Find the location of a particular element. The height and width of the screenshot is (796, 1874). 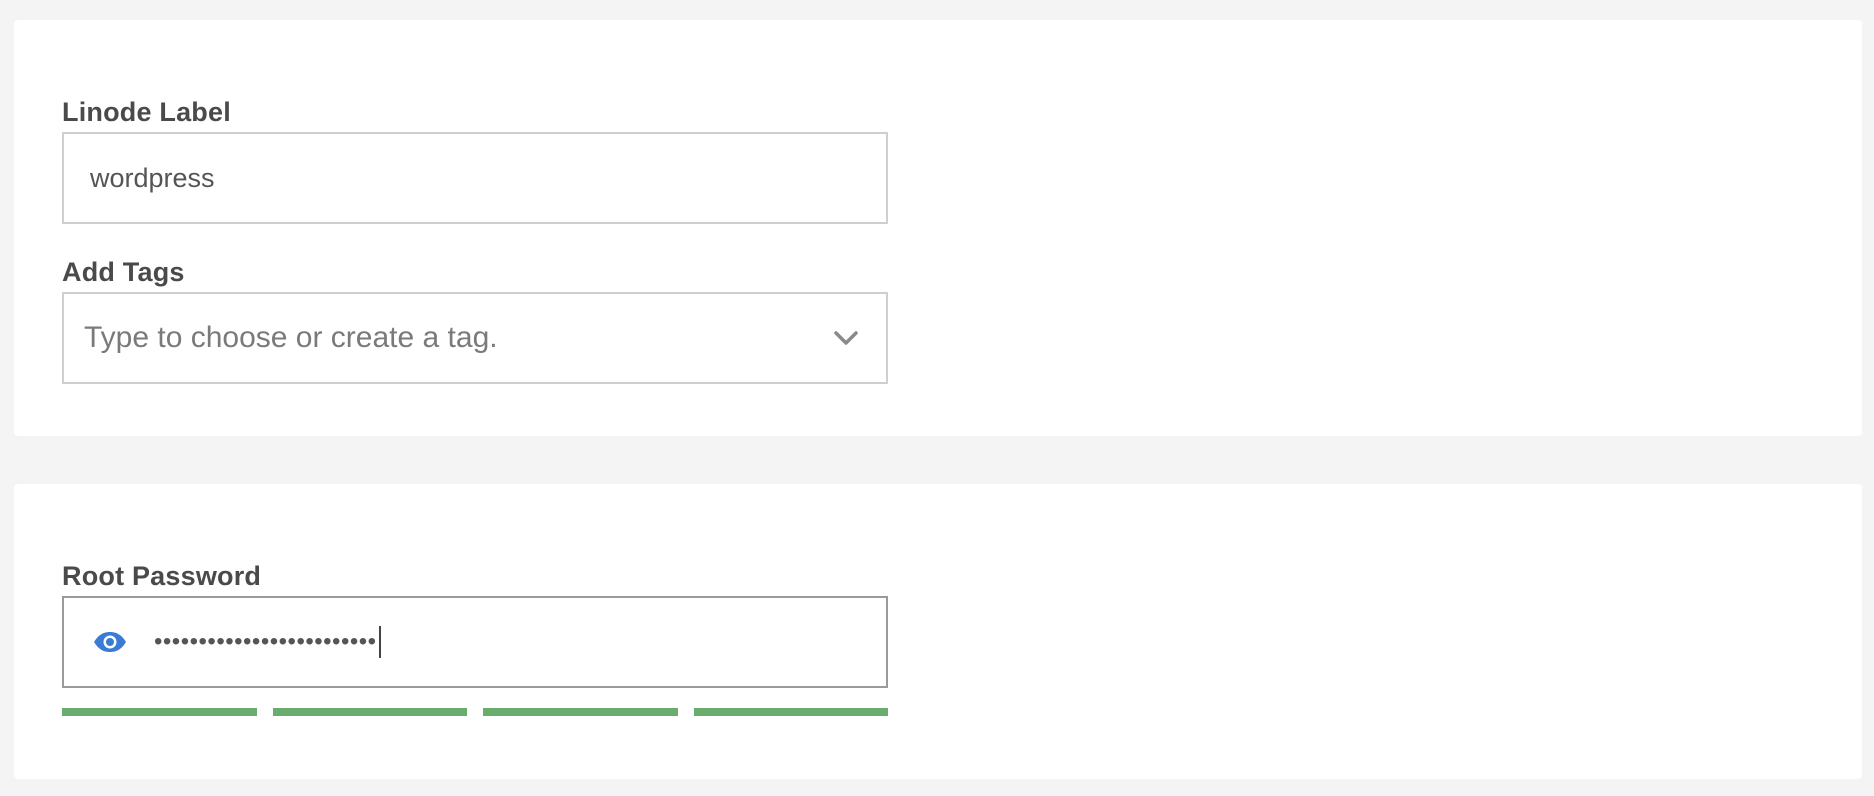

password-dots: ••••••••••••••••••••••••• is located at coordinates (265, 641).